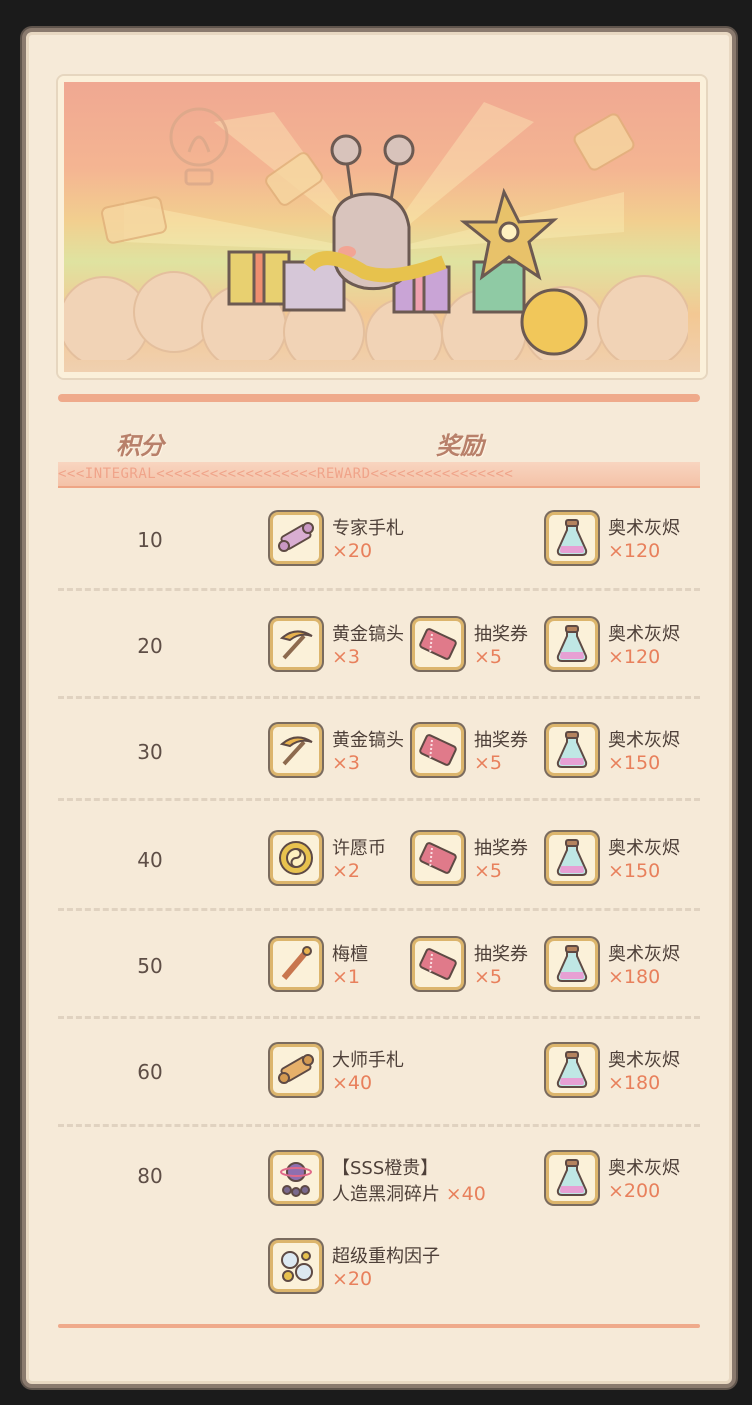  What do you see at coordinates (409, 1194) in the screenshot?
I see `item-name: 人造黑洞碎片 ×40` at bounding box center [409, 1194].